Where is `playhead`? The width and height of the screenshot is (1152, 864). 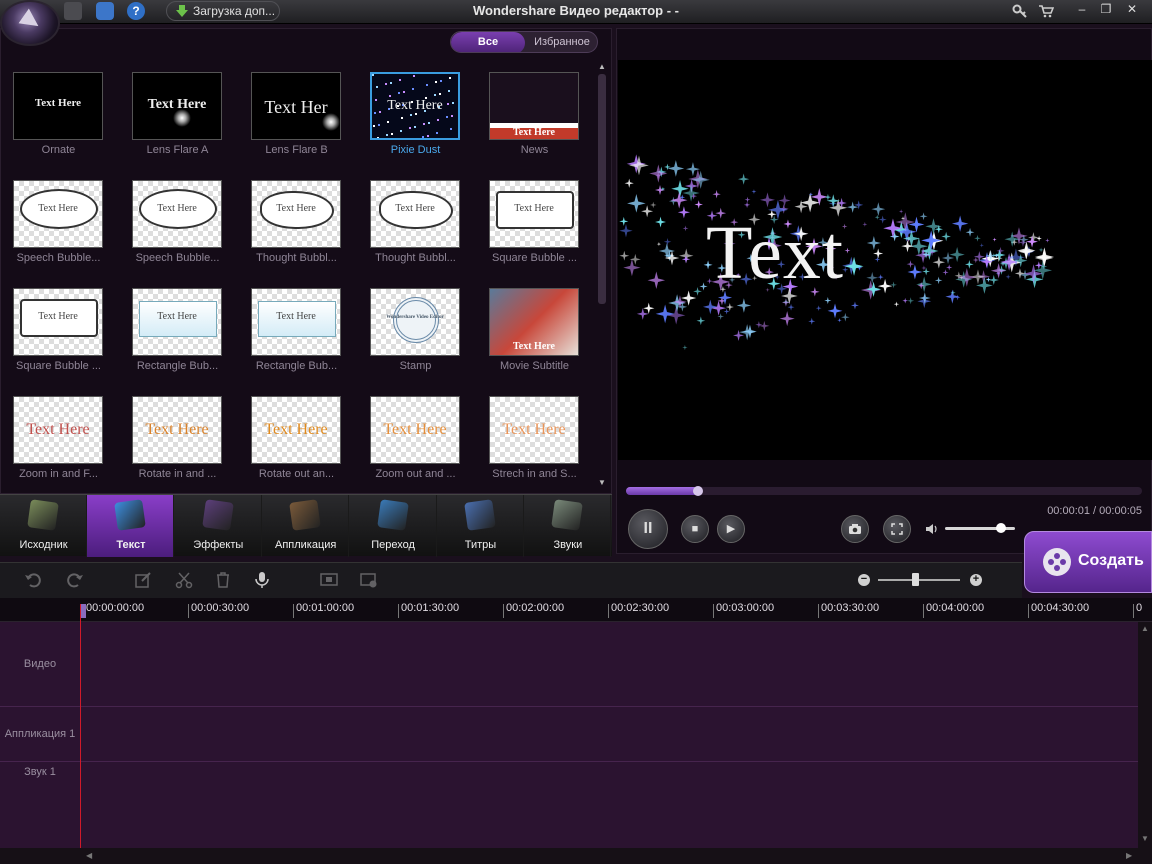 playhead is located at coordinates (80, 726).